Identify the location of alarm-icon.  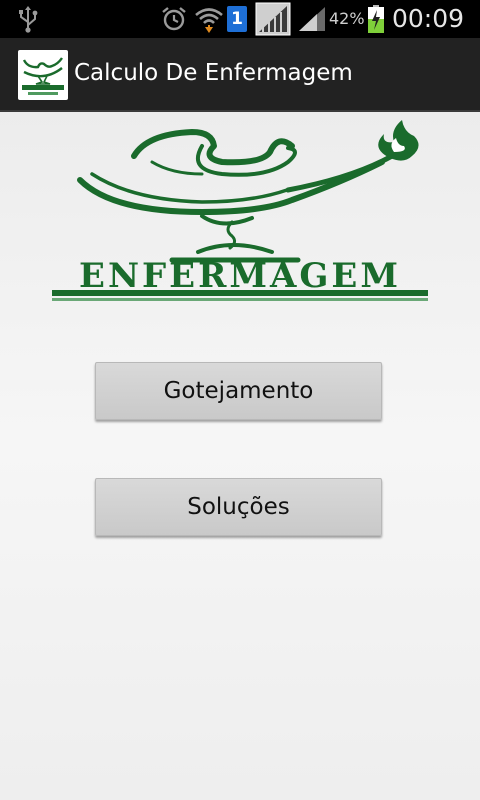
(174, 19).